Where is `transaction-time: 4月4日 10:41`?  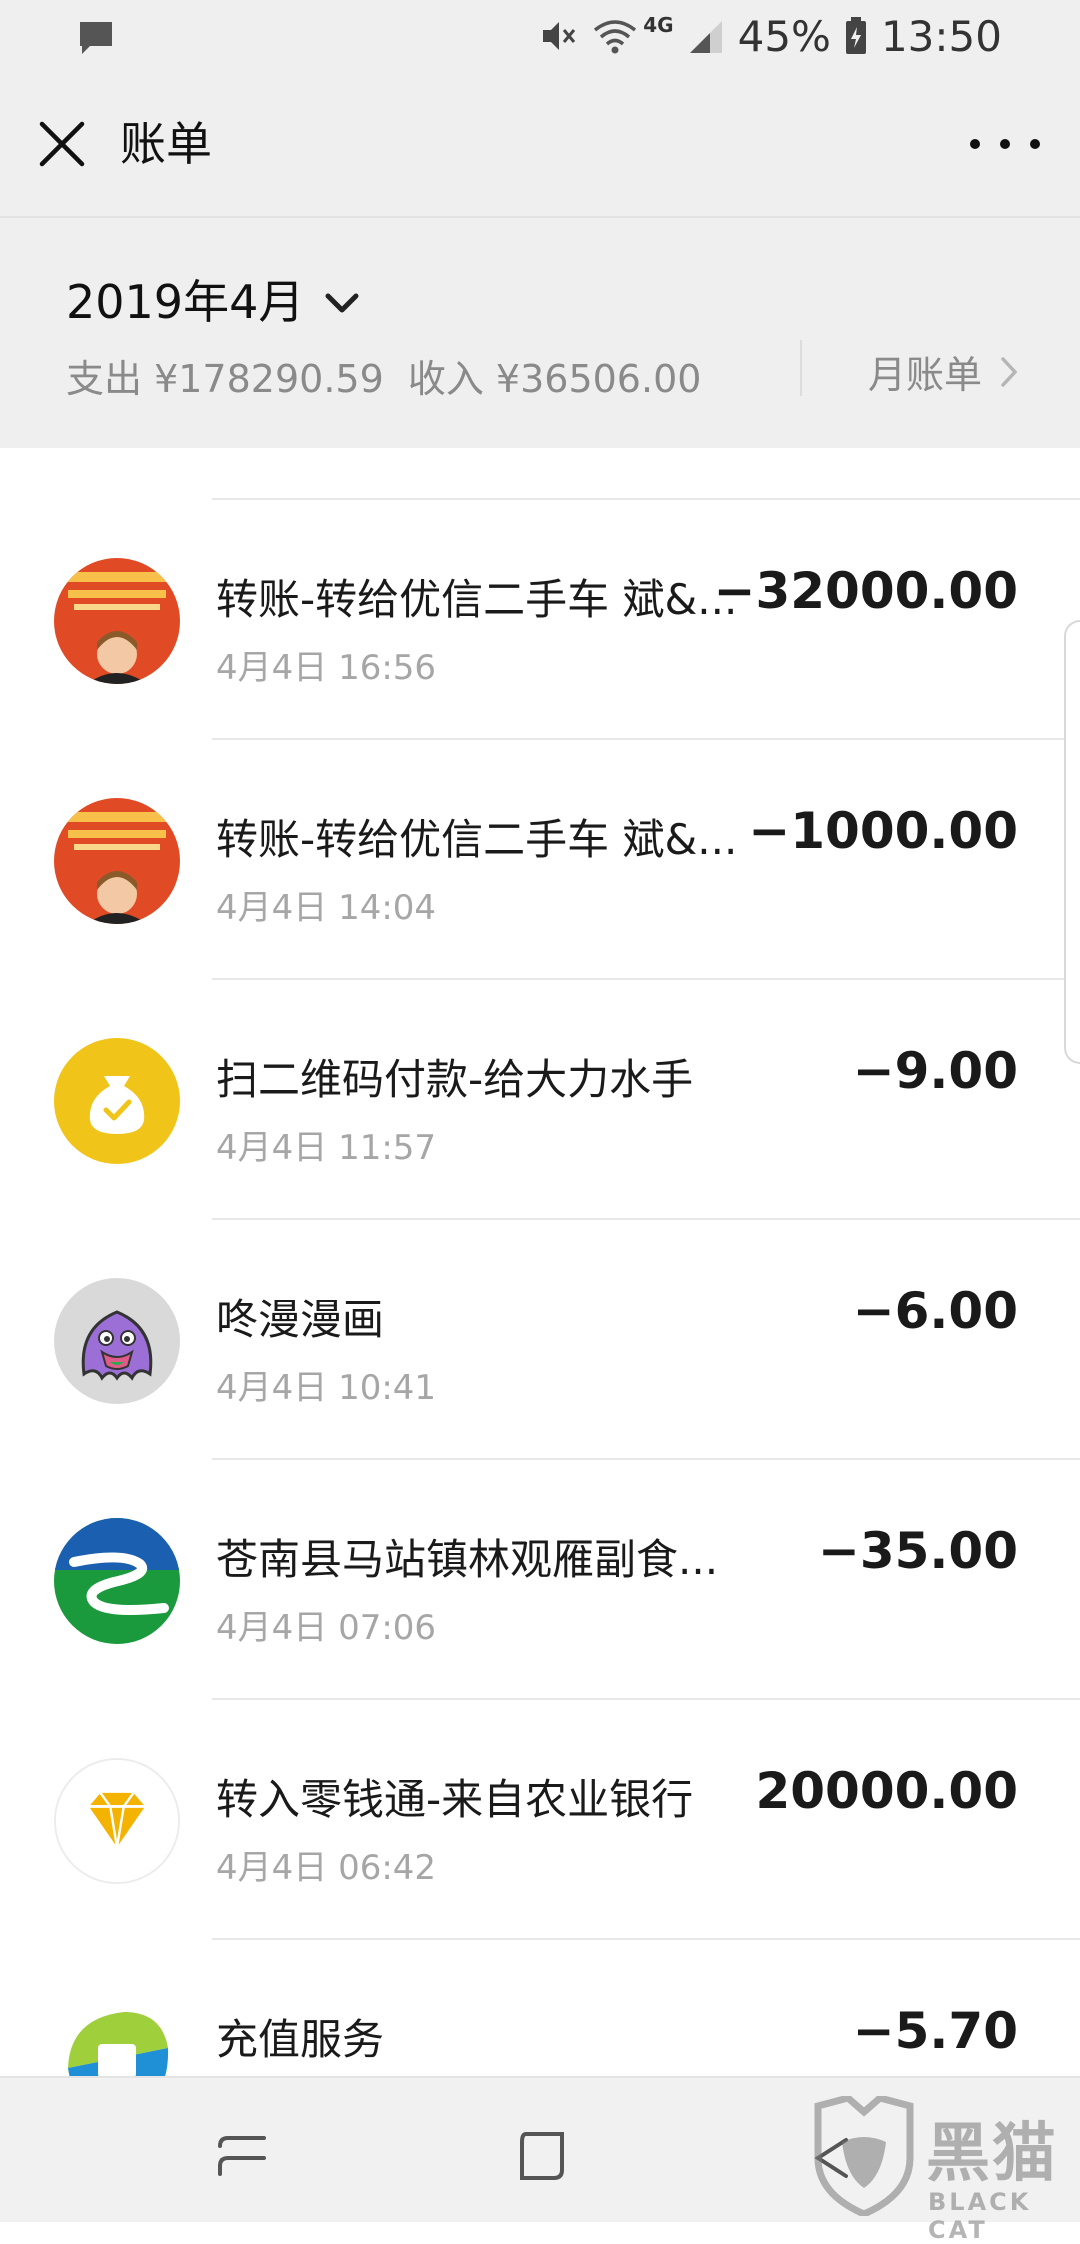 transaction-time: 4月4日 10:41 is located at coordinates (326, 1388).